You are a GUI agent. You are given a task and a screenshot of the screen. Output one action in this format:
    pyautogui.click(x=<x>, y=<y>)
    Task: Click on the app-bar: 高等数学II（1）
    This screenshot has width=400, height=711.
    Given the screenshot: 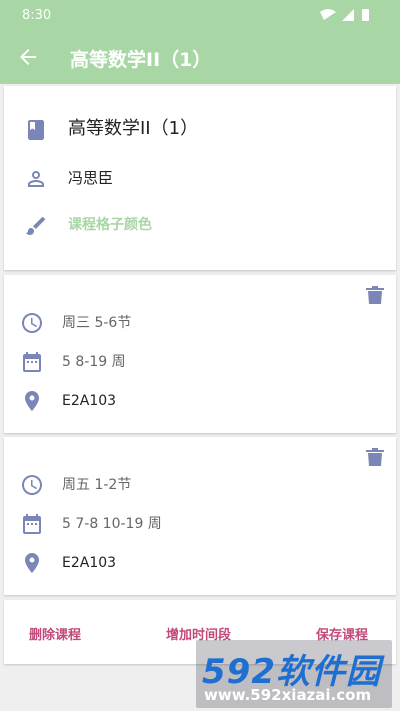 What is the action you would take?
    pyautogui.click(x=200, y=57)
    